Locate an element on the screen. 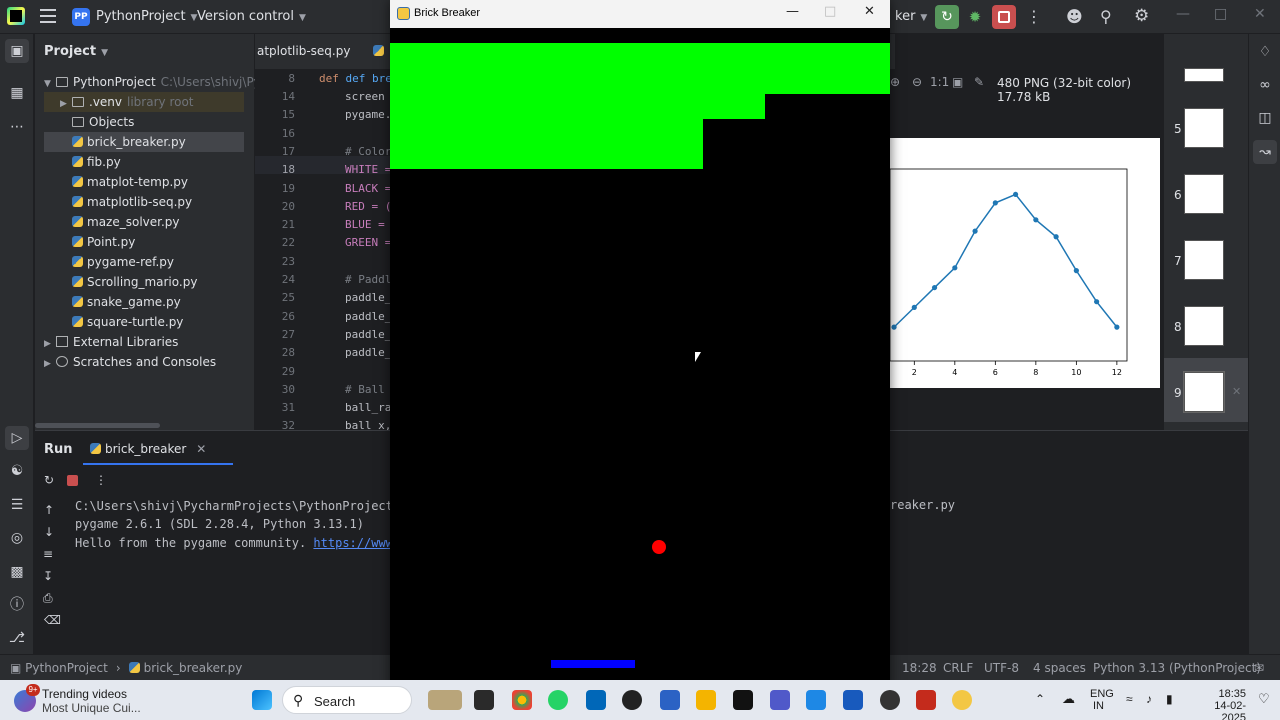 This screenshot has width=1280, height=720. notifications-icon: ♢ is located at coordinates (1265, 52).